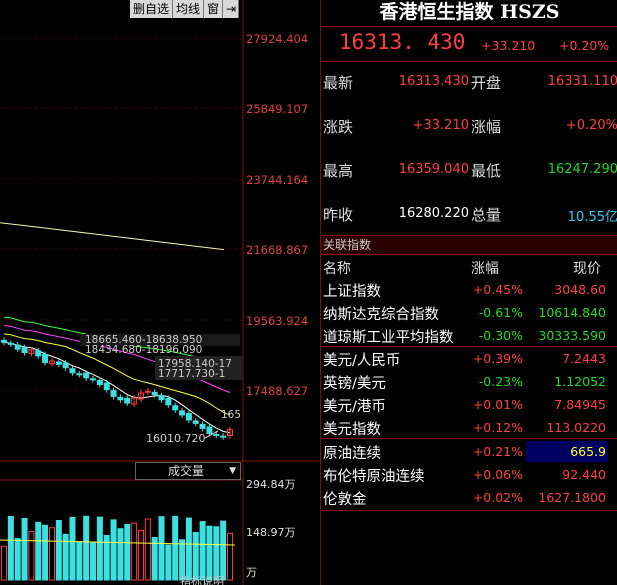  I want to click on price-axis-tick: 27924.404, so click(277, 39).